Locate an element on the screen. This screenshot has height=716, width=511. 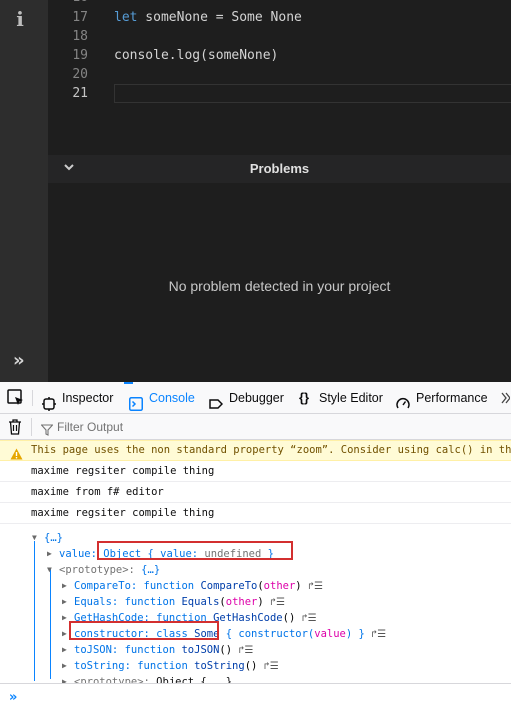
console-input-row: » is located at coordinates (255, 699).